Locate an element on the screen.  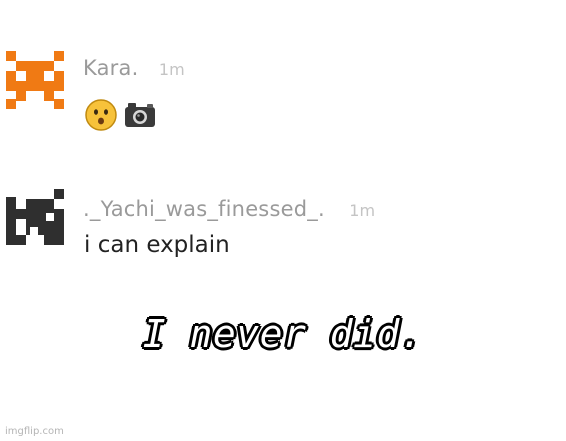
caption-text: I never did. is located at coordinates (283, 334).